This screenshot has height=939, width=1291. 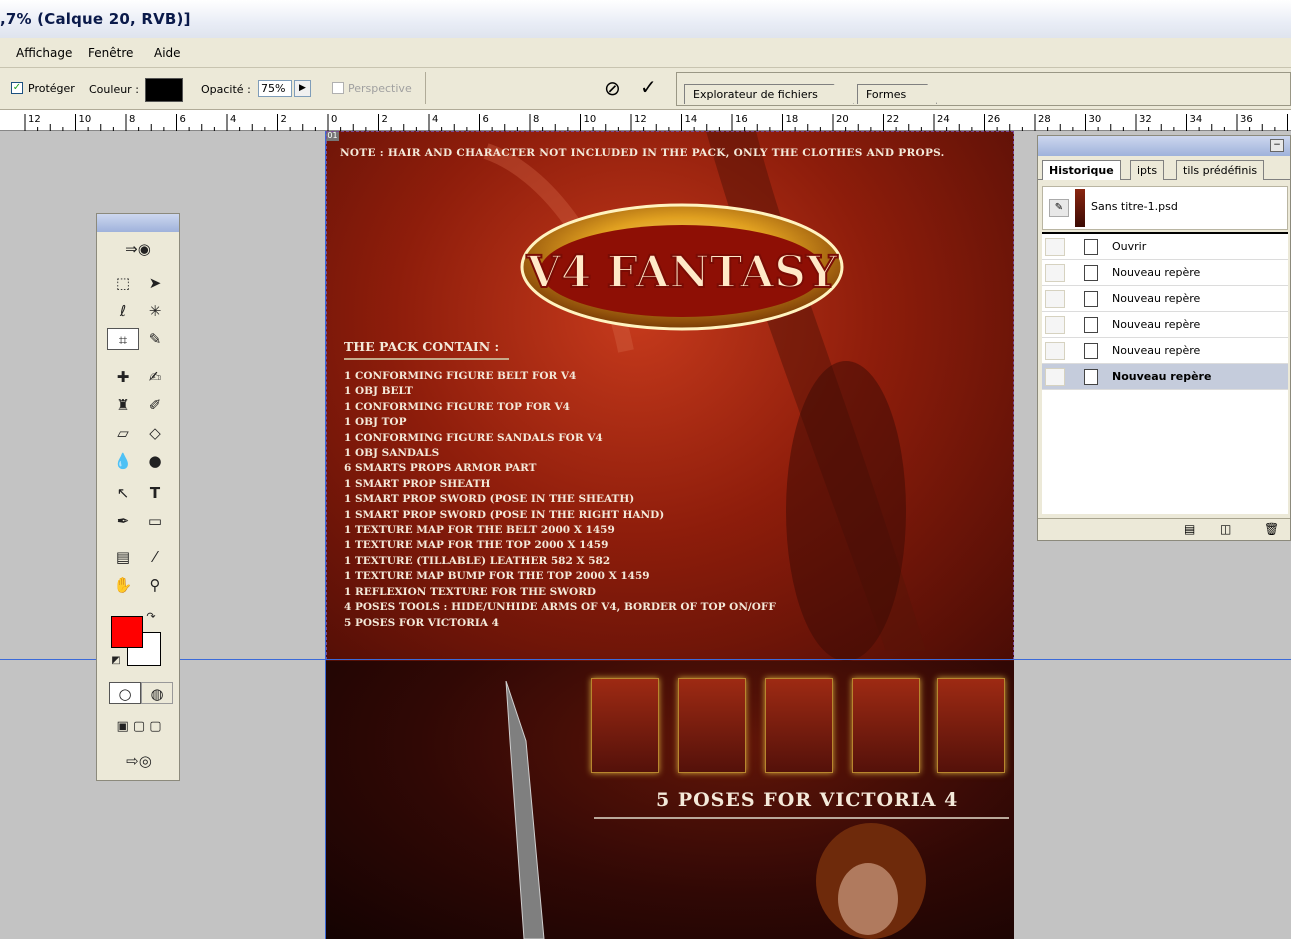 What do you see at coordinates (1081, 170) in the screenshot?
I see `tab-historique: Historique` at bounding box center [1081, 170].